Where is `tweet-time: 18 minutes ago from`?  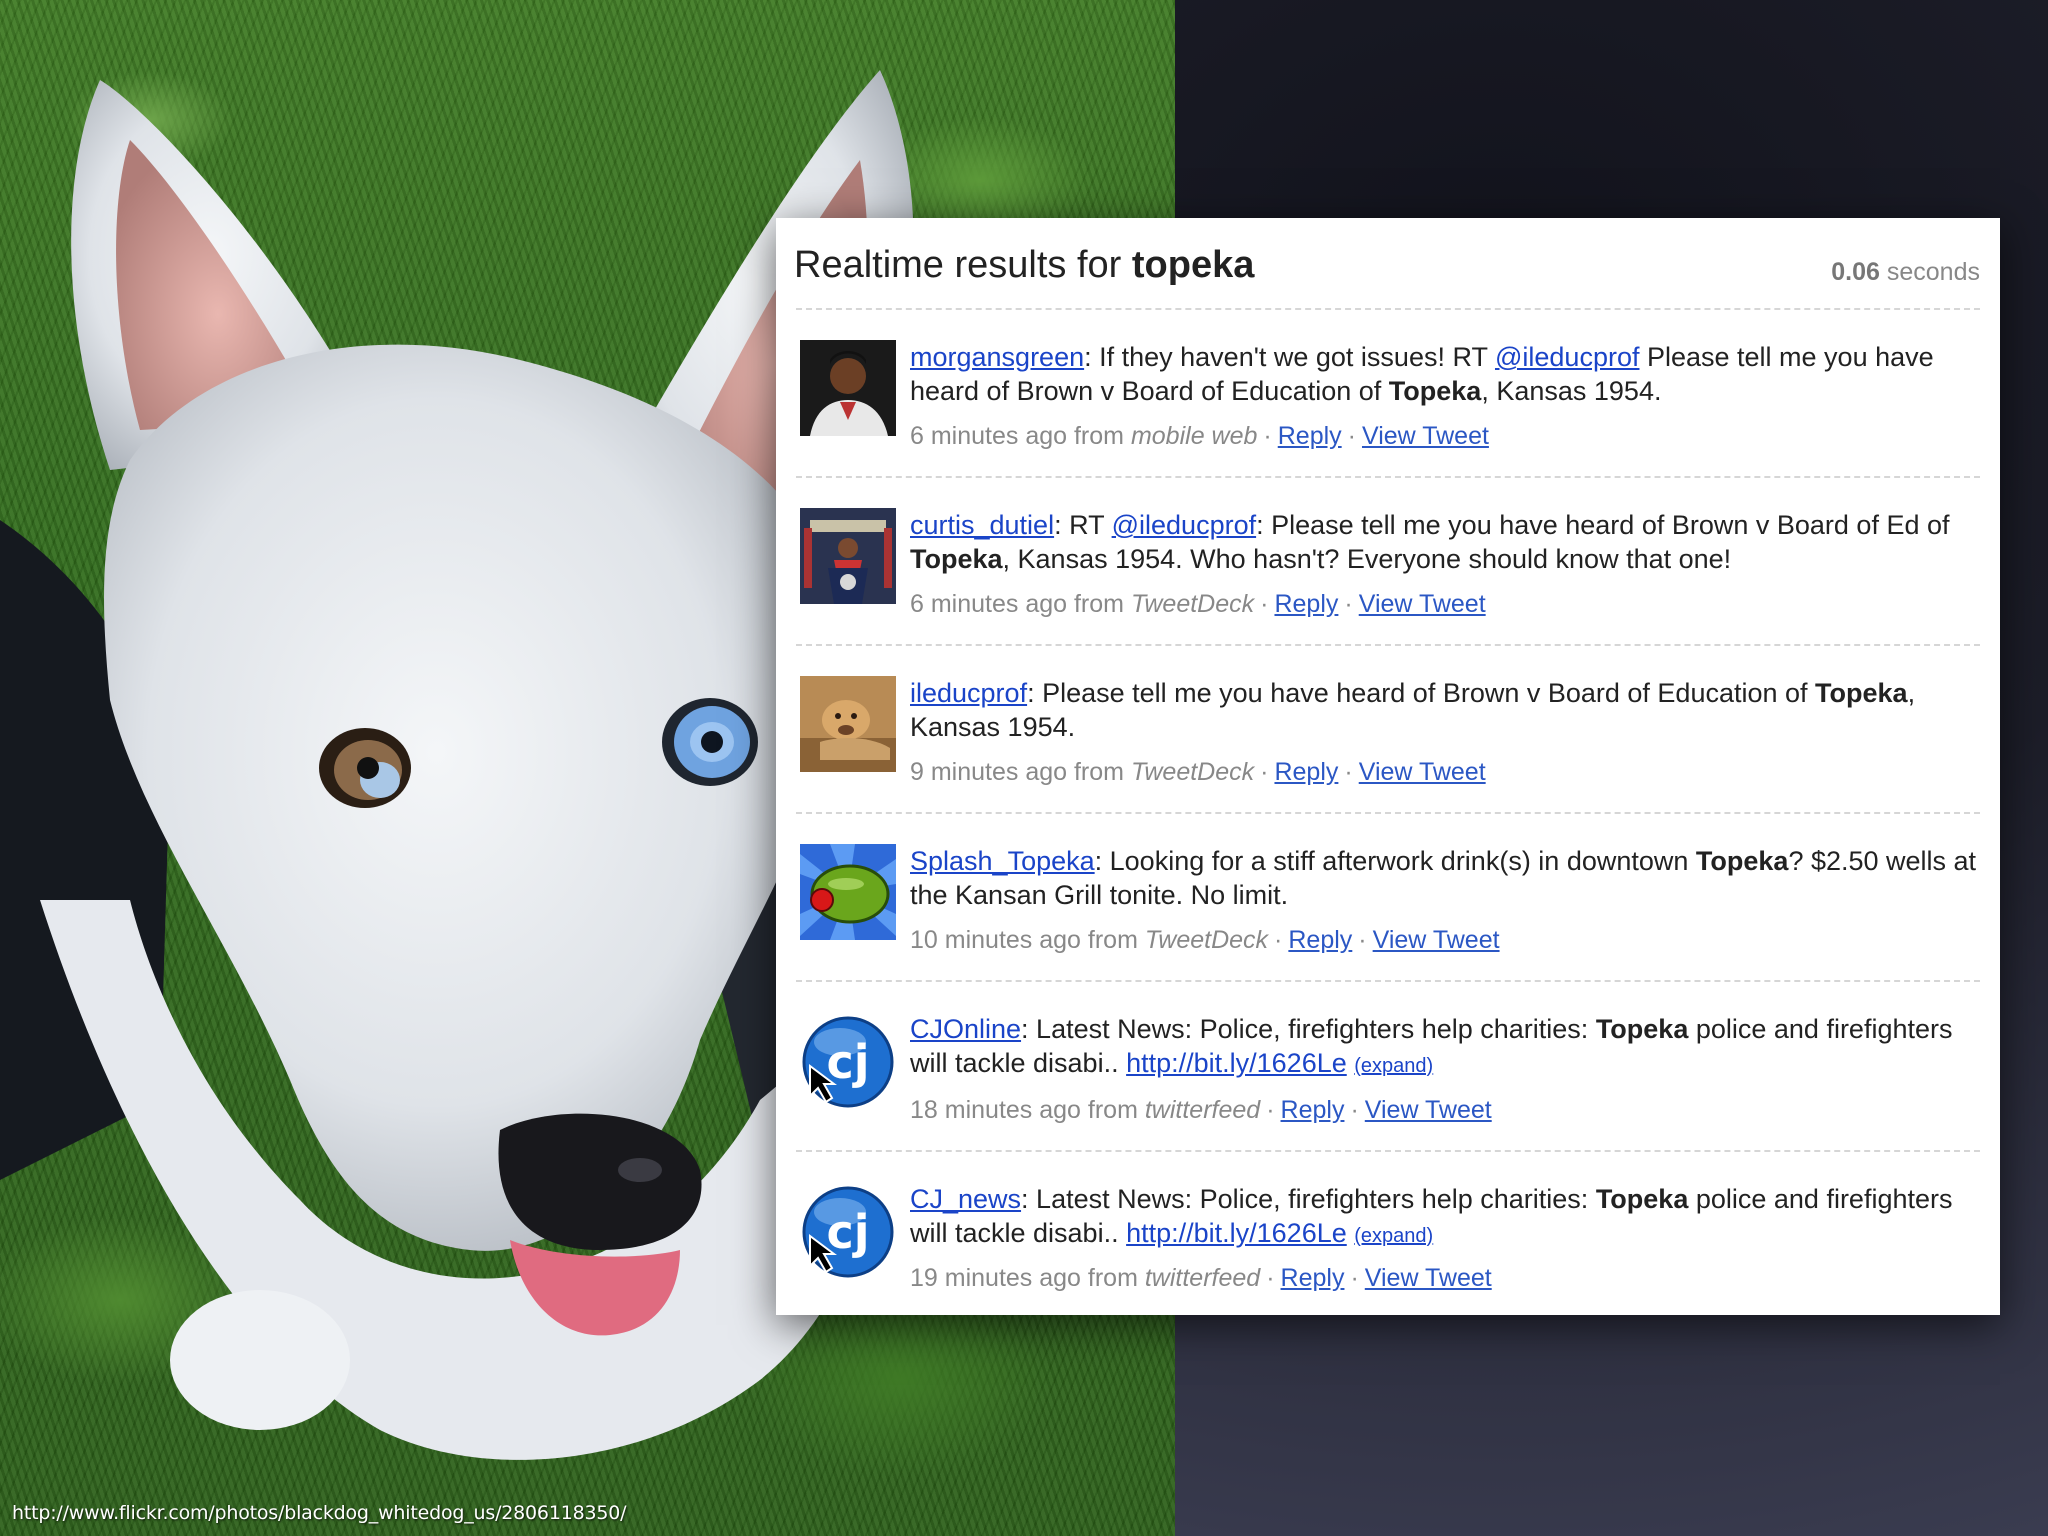
tweet-time: 18 minutes ago from is located at coordinates (1024, 1110).